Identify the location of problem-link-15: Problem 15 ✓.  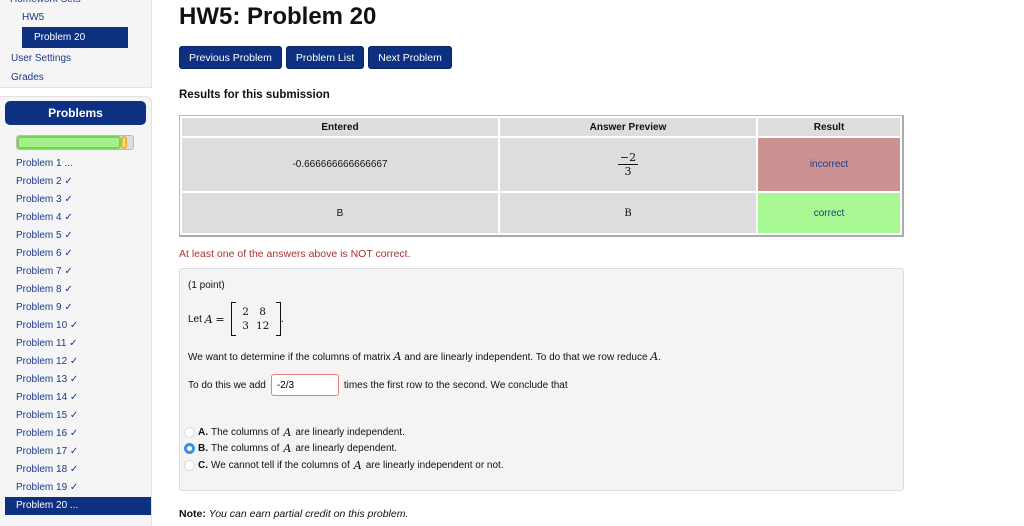
(76, 416).